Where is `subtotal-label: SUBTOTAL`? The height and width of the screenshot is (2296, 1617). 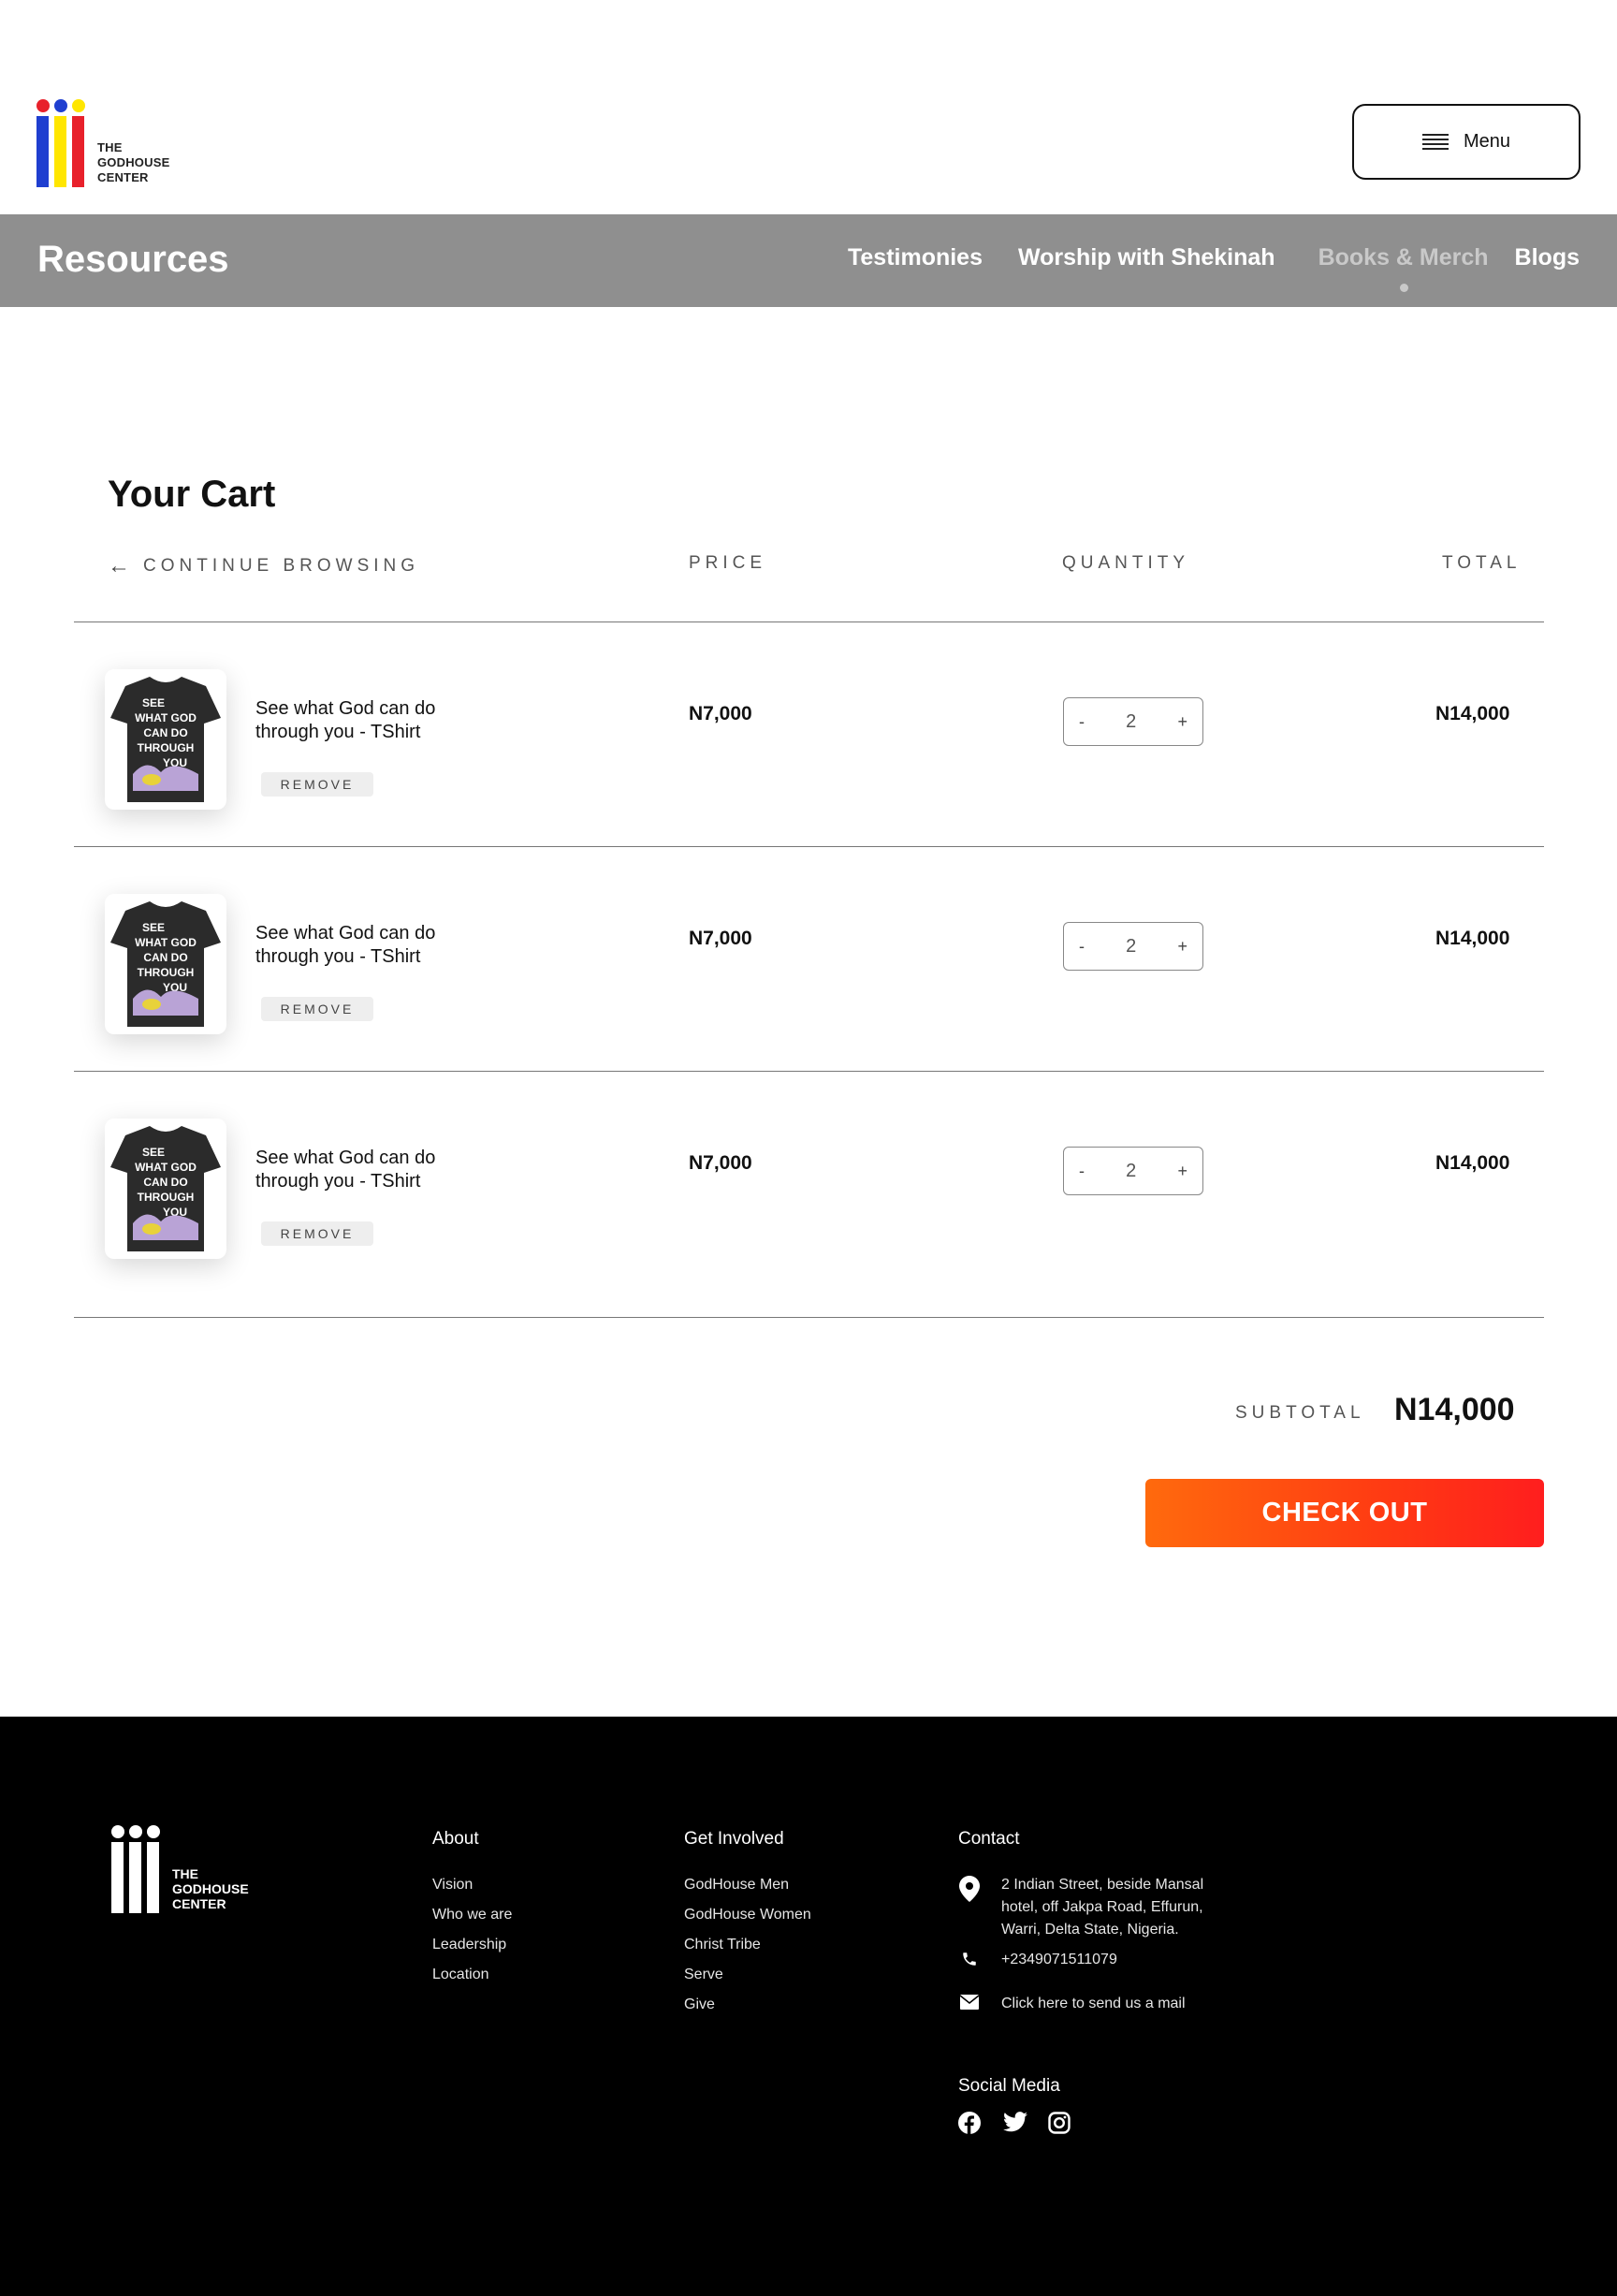 subtotal-label: SUBTOTAL is located at coordinates (1300, 1413).